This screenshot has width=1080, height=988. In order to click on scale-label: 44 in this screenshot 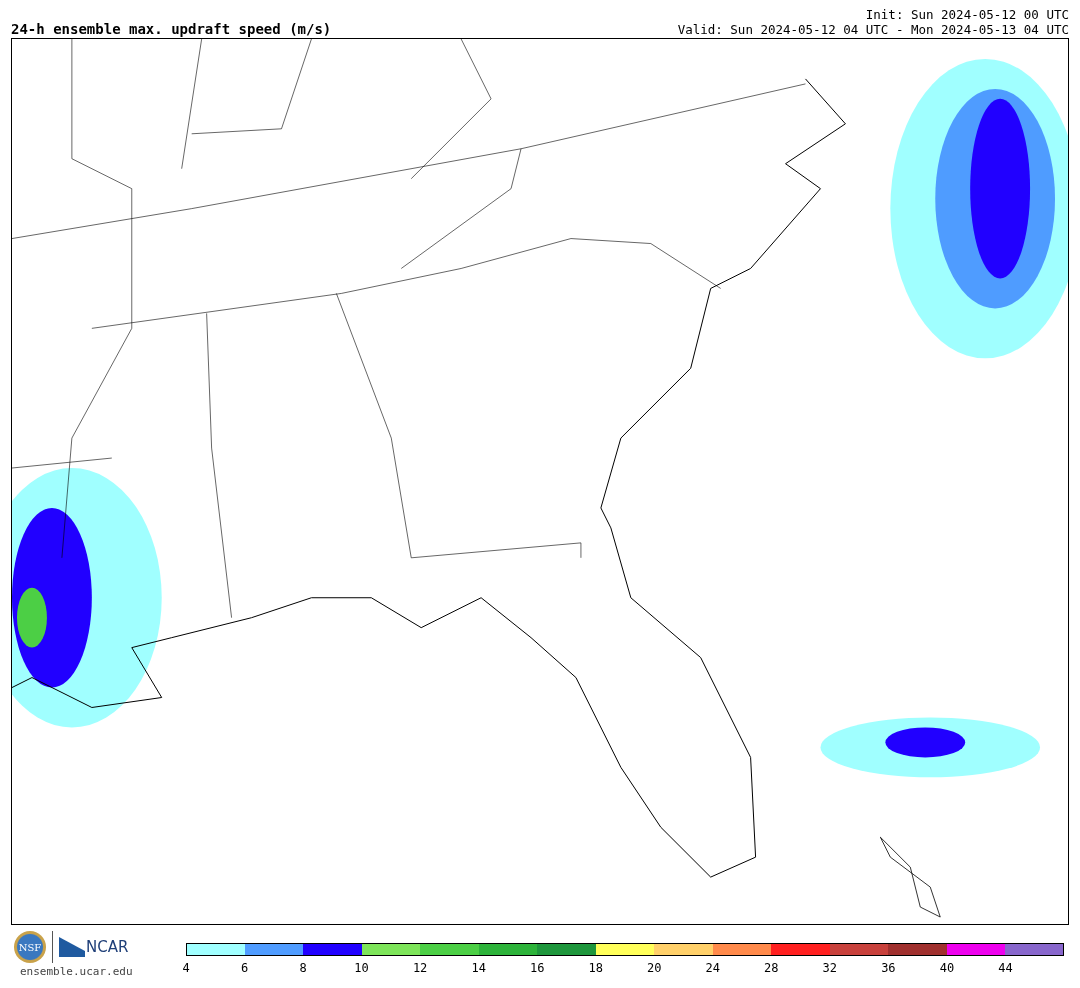, I will do `click(1005, 968)`.